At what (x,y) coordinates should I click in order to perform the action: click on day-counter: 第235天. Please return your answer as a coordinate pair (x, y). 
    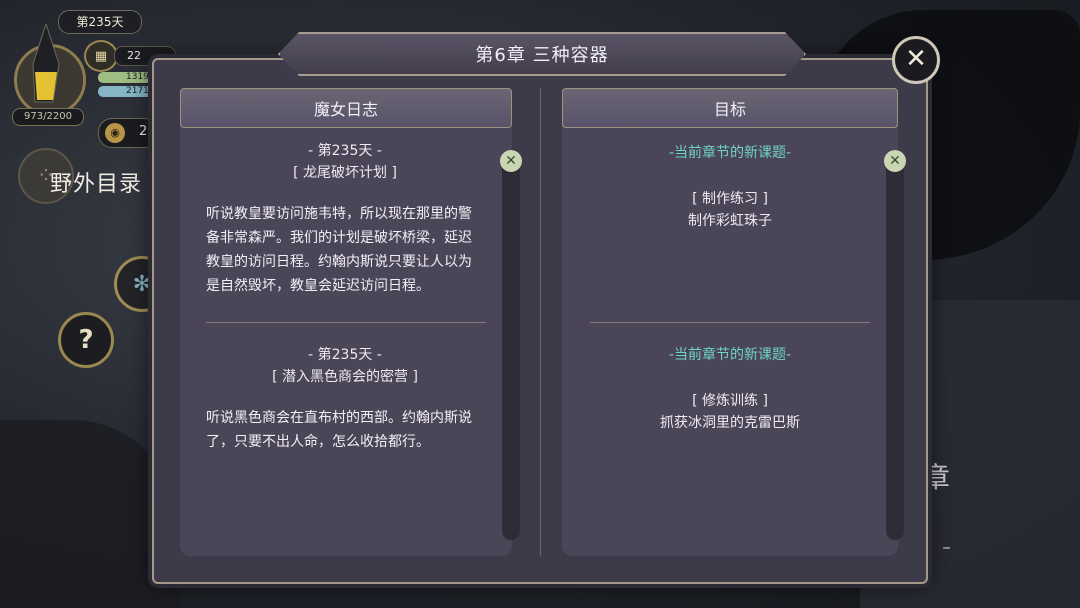
    Looking at the image, I should click on (100, 22).